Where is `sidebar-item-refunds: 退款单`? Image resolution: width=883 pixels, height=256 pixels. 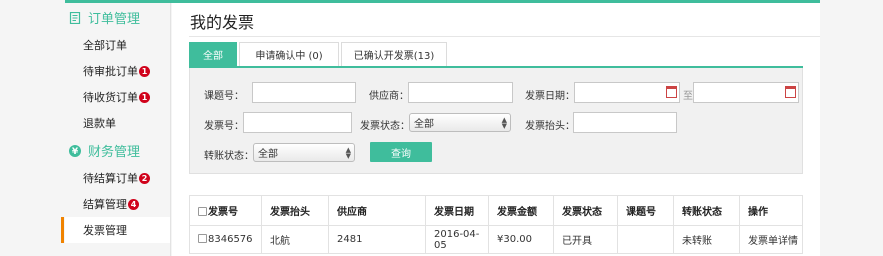
sidebar-item-refunds: 退款单 is located at coordinates (117, 123).